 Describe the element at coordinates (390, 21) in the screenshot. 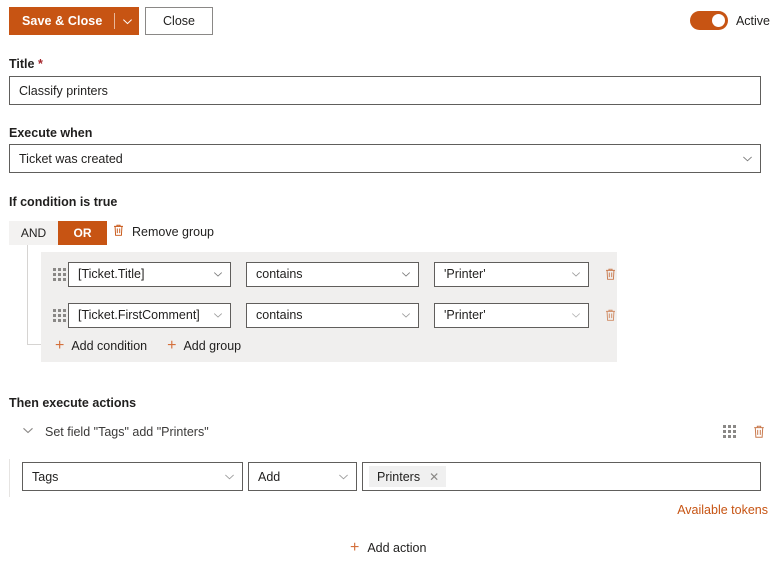

I see `toolbar: Save & Close Close Active` at that location.